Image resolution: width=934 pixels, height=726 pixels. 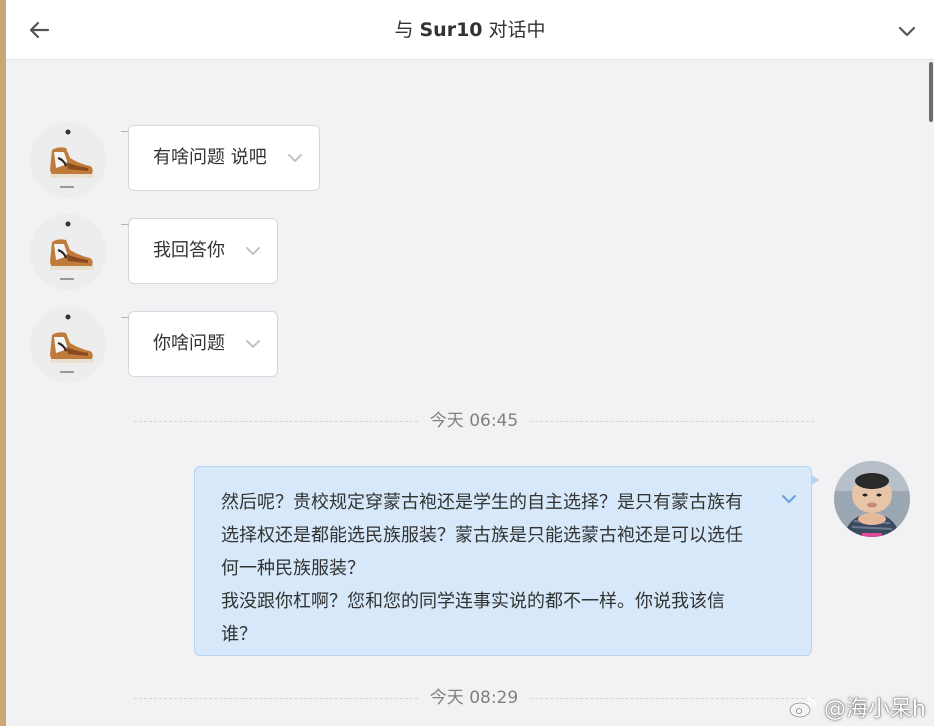 What do you see at coordinates (189, 250) in the screenshot?
I see `message-text: 我回答你` at bounding box center [189, 250].